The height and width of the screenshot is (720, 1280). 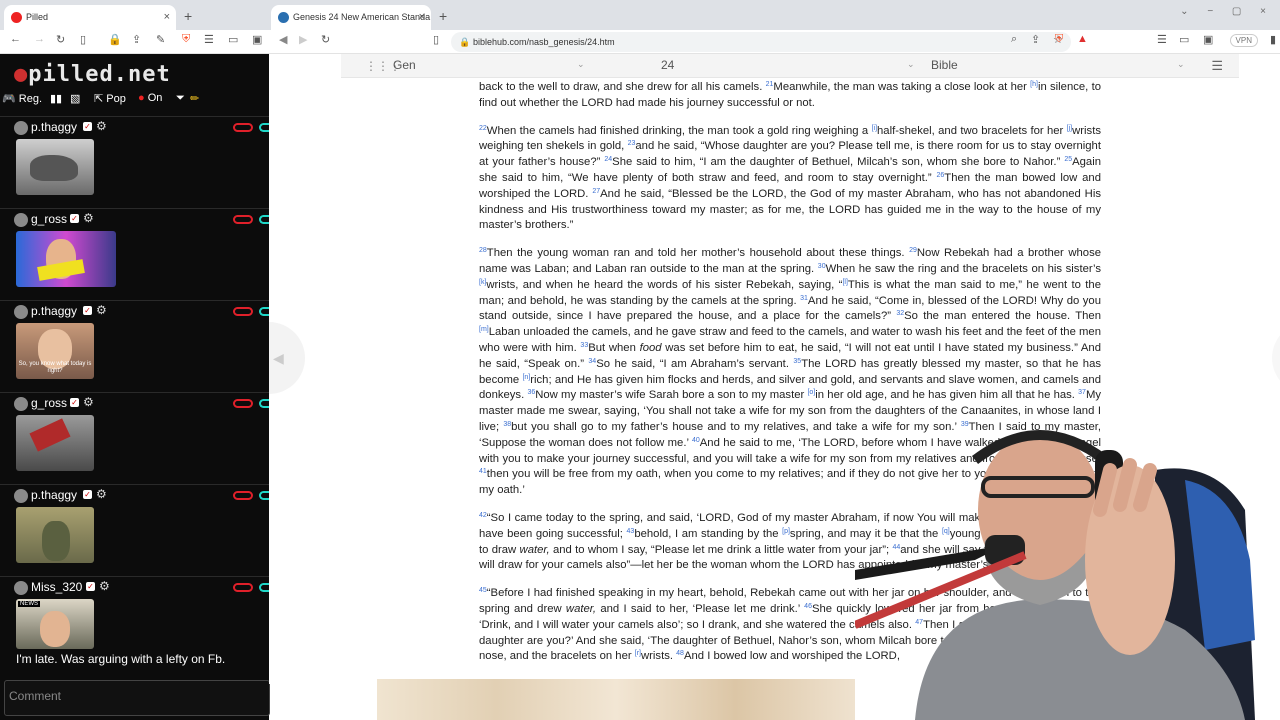 What do you see at coordinates (37, 17) in the screenshot?
I see `tab-title: Pilled` at bounding box center [37, 17].